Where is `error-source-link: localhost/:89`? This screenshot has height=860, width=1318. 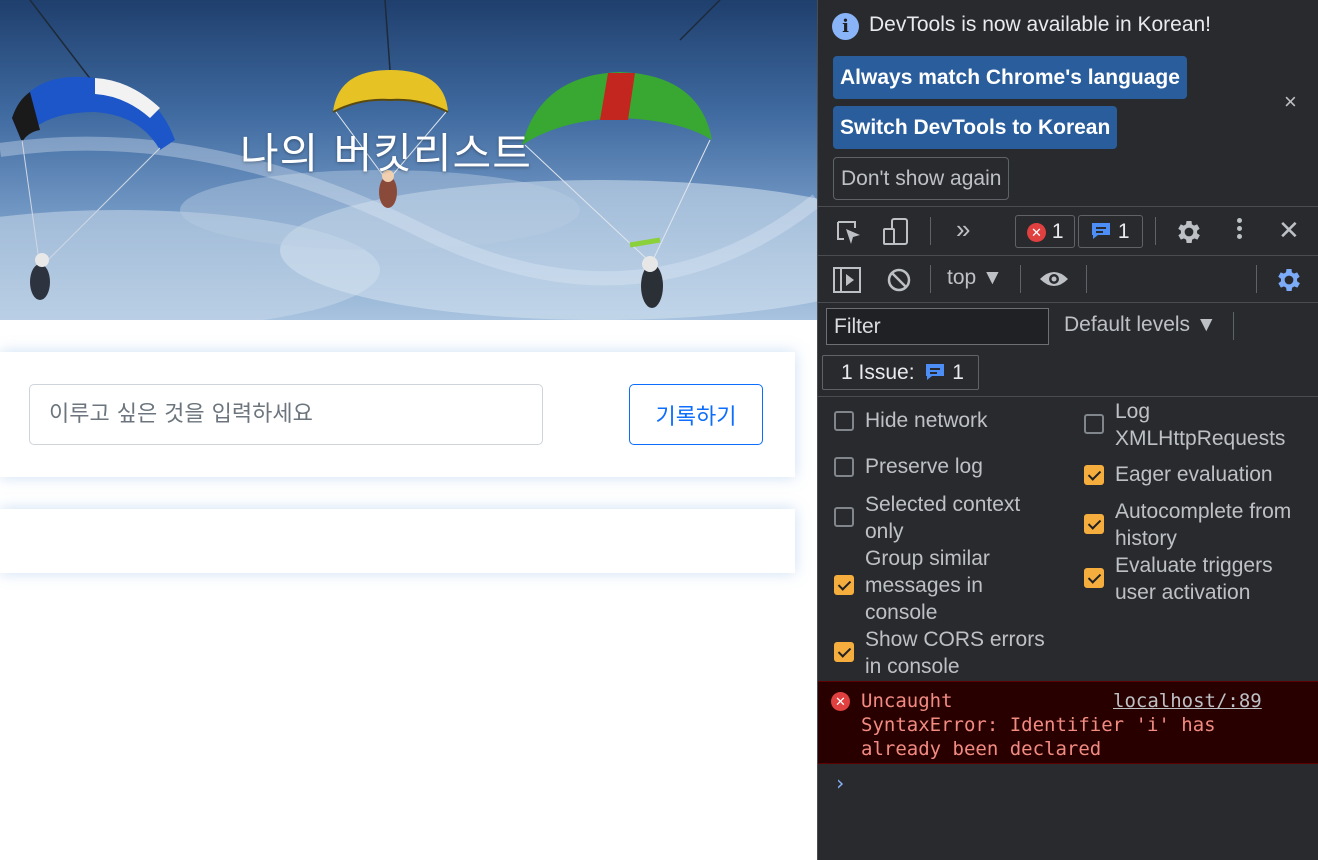 error-source-link: localhost/:89 is located at coordinates (1187, 701).